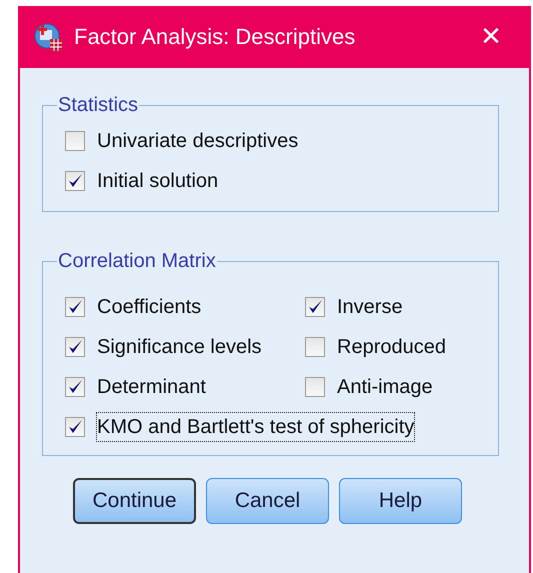 This screenshot has height=573, width=533. What do you see at coordinates (137, 261) in the screenshot?
I see `group-title: Correlation Matrix` at bounding box center [137, 261].